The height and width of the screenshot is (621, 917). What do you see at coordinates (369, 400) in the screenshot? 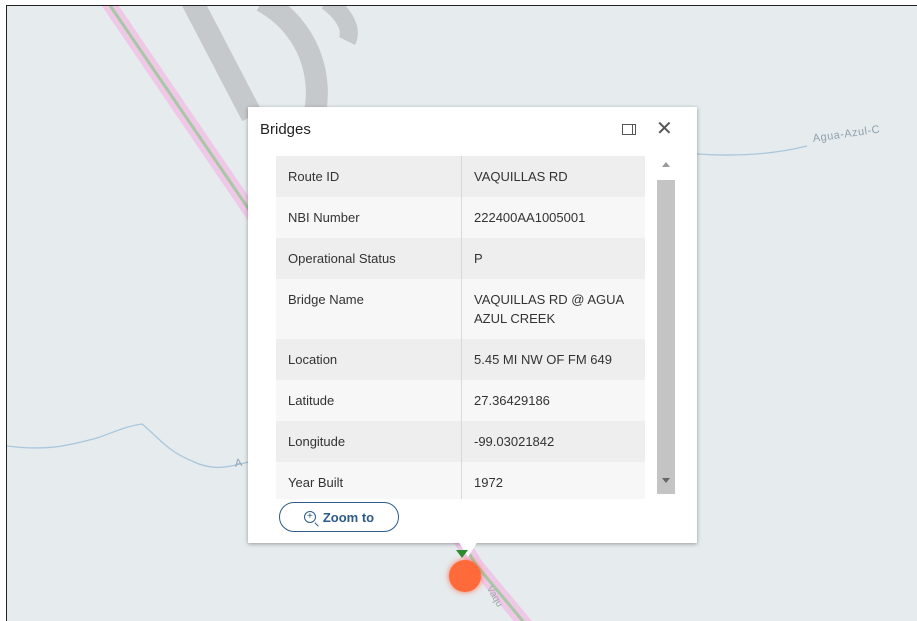
I see `attribute-key: Latitude` at bounding box center [369, 400].